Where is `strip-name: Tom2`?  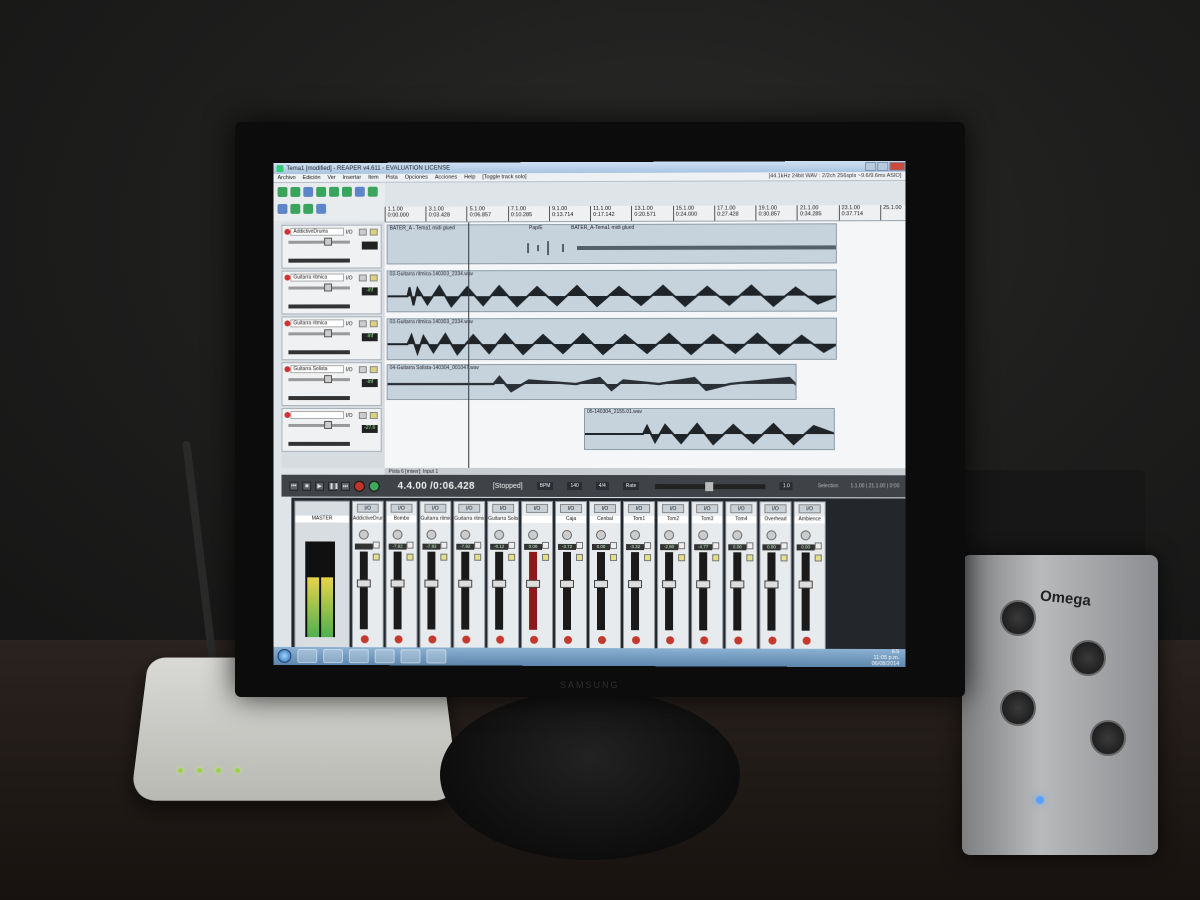 strip-name: Tom2 is located at coordinates (673, 520).